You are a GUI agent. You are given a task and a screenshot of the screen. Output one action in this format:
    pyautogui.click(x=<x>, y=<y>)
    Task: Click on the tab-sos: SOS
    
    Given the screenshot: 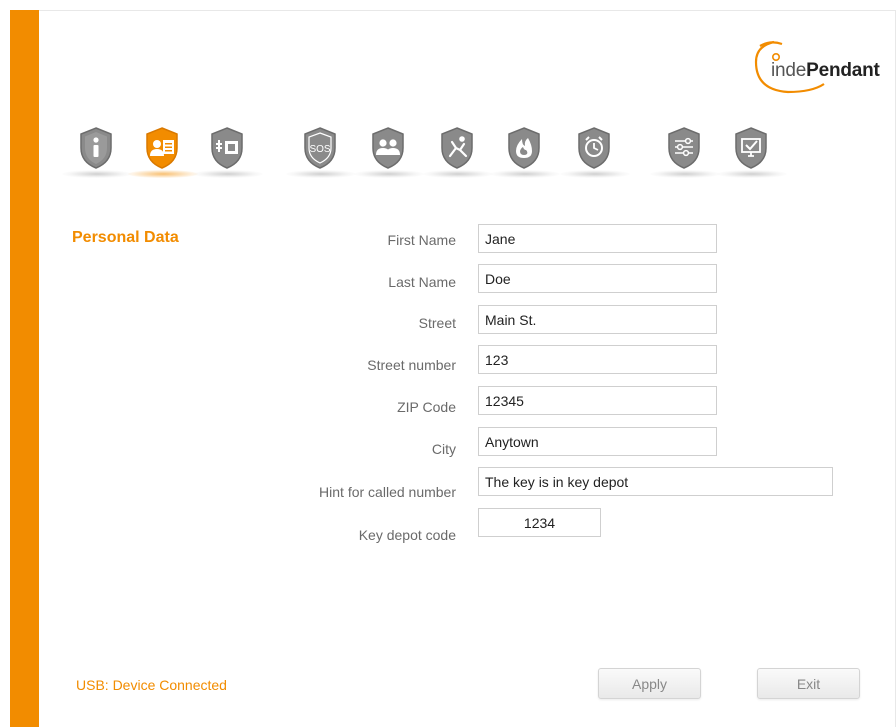 What is the action you would take?
    pyautogui.click(x=321, y=158)
    